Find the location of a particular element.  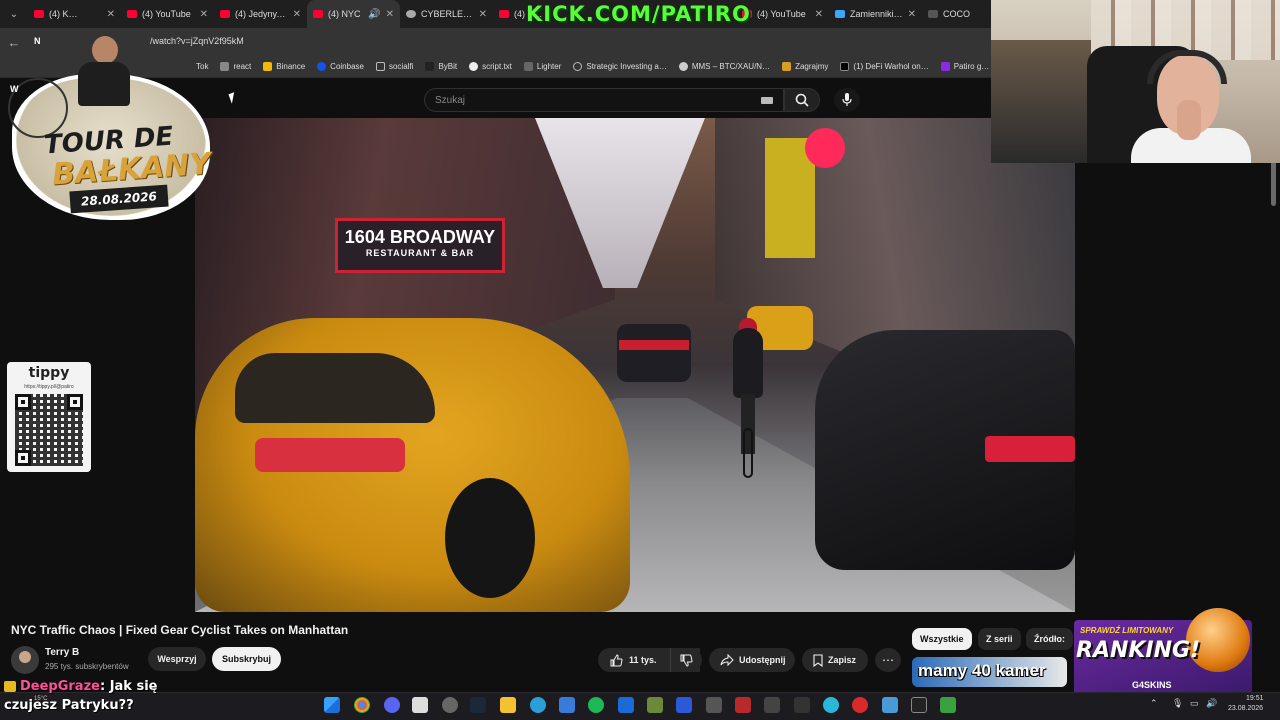

tab-title: (4) NYC is located at coordinates (344, 14).